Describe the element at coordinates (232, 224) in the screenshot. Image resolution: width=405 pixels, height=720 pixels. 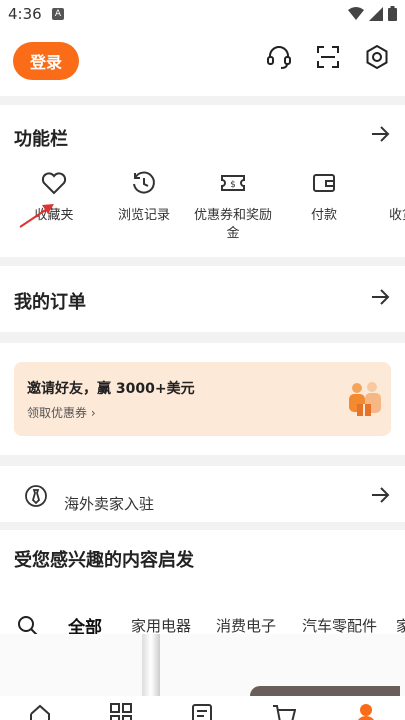
I see `coupons-label: 优惠券和奖励金` at that location.